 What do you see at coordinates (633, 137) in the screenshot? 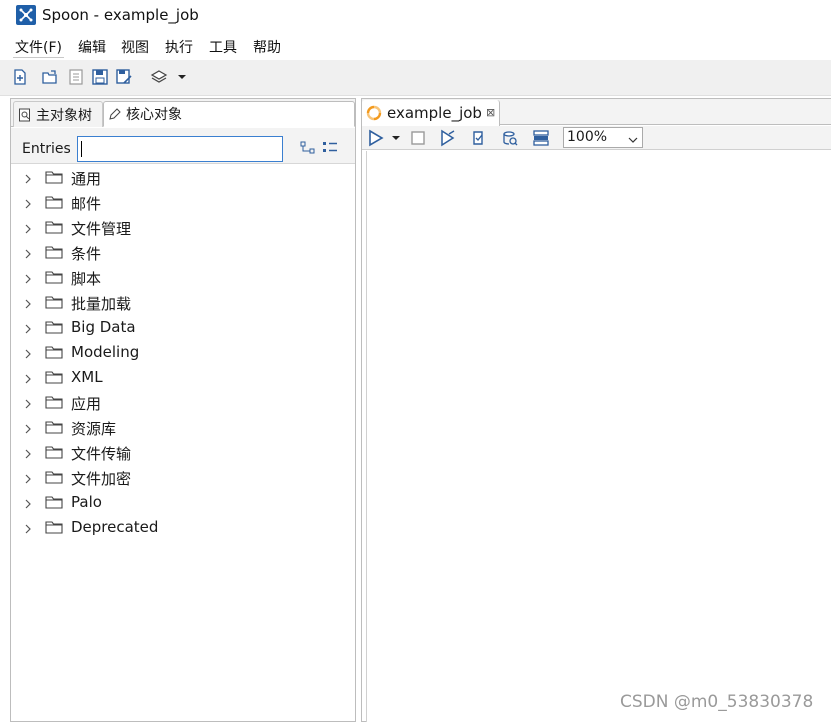
I see `chevron-down-icon` at bounding box center [633, 137].